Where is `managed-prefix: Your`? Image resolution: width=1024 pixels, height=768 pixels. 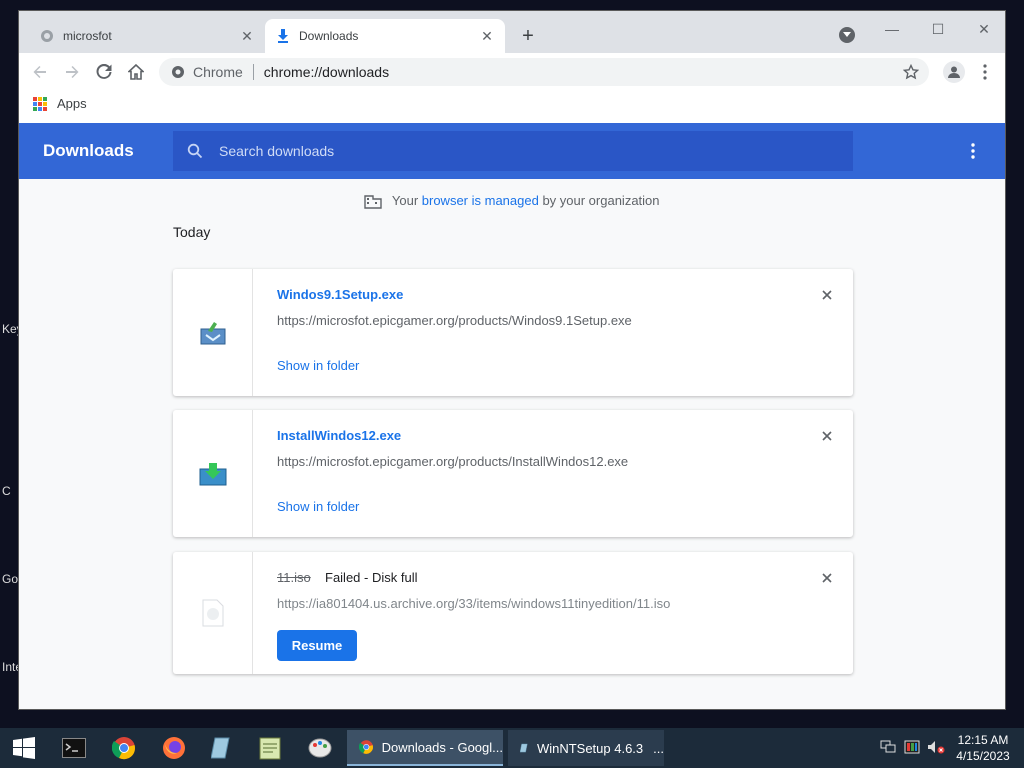 managed-prefix: Your is located at coordinates (406, 200).